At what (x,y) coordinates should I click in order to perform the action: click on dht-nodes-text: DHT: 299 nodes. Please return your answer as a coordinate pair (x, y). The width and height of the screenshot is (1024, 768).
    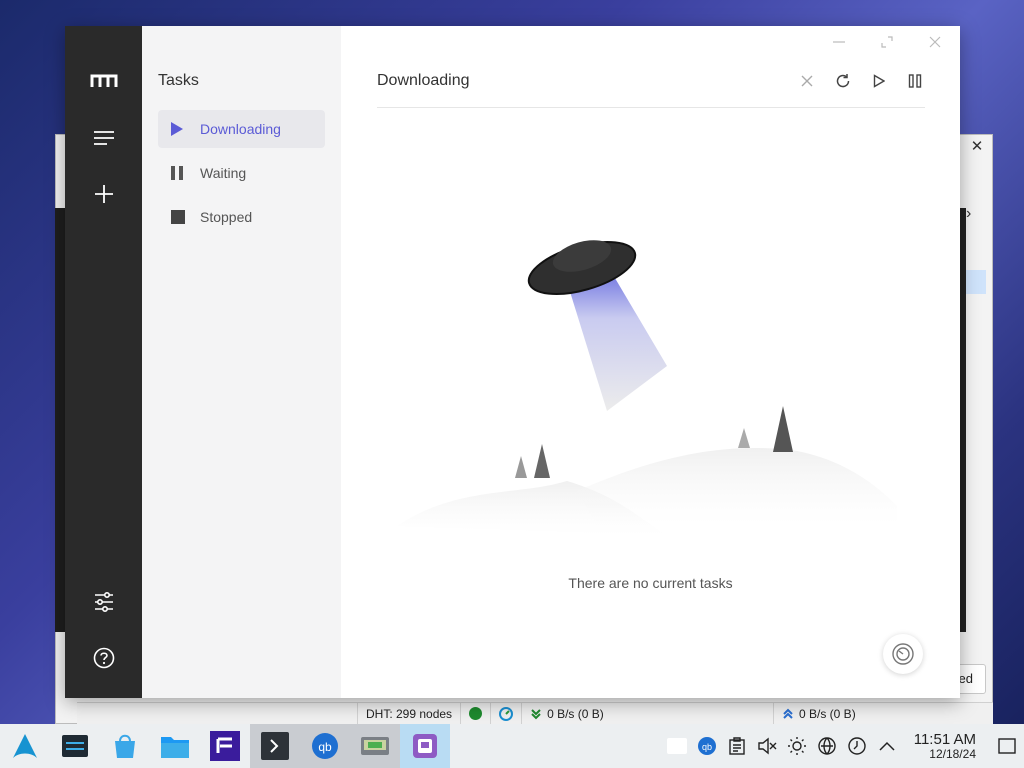
    Looking at the image, I should click on (409, 713).